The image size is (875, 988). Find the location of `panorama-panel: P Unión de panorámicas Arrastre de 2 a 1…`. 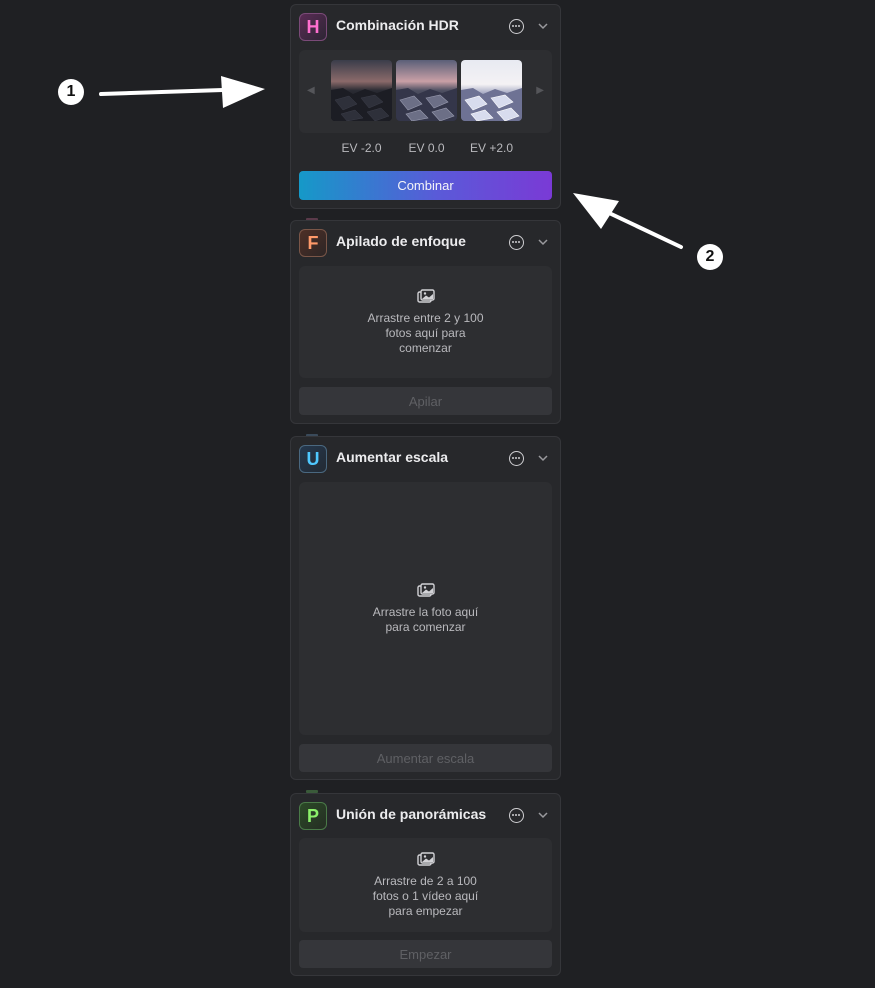

panorama-panel: P Unión de panorámicas Arrastre de 2 a 1… is located at coordinates (425, 884).